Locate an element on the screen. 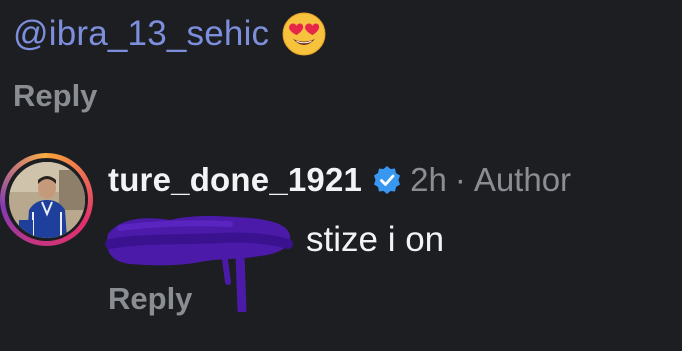 The width and height of the screenshot is (682, 351). heart-eyes-emoji-icon is located at coordinates (304, 34).